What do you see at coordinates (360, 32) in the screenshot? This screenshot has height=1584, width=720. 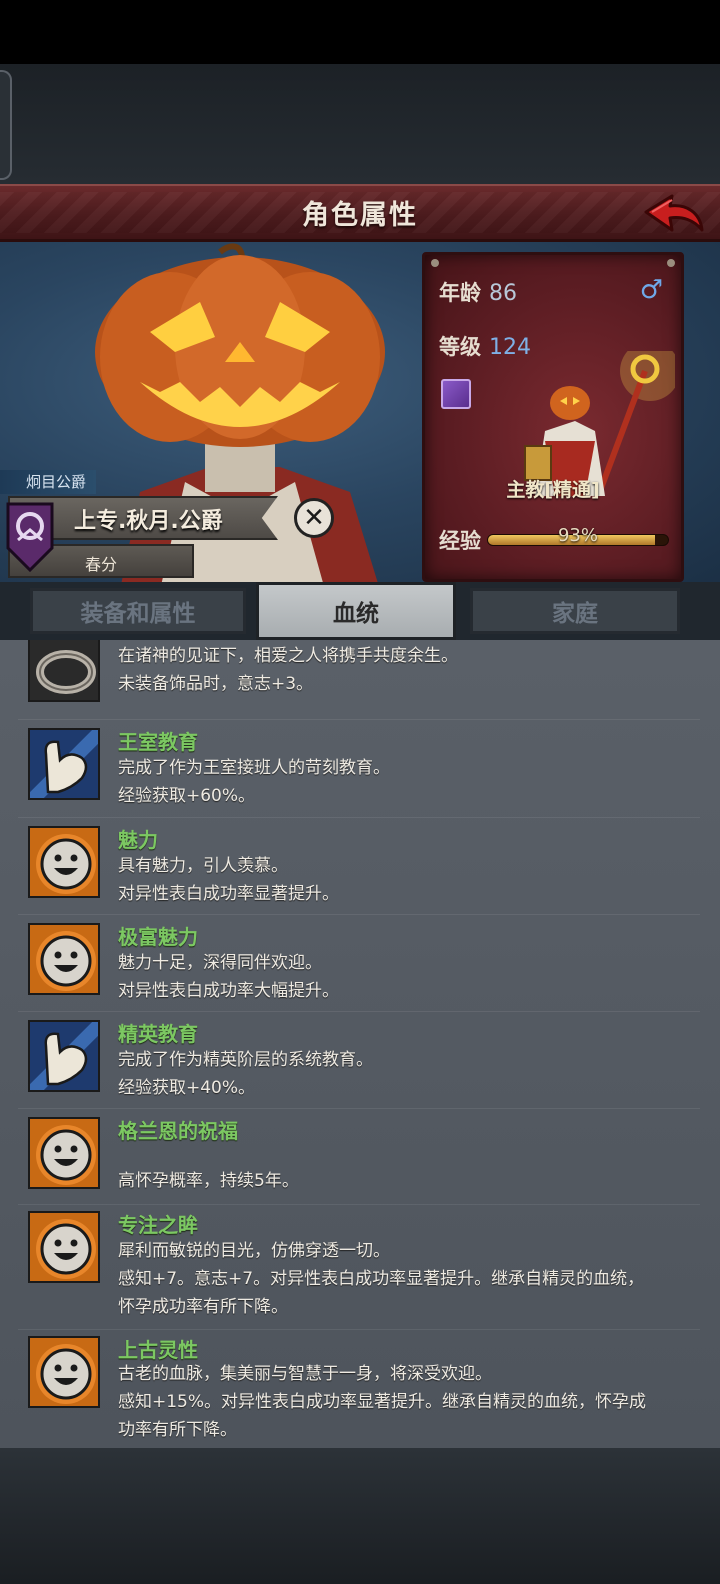 I see `status-bar` at bounding box center [360, 32].